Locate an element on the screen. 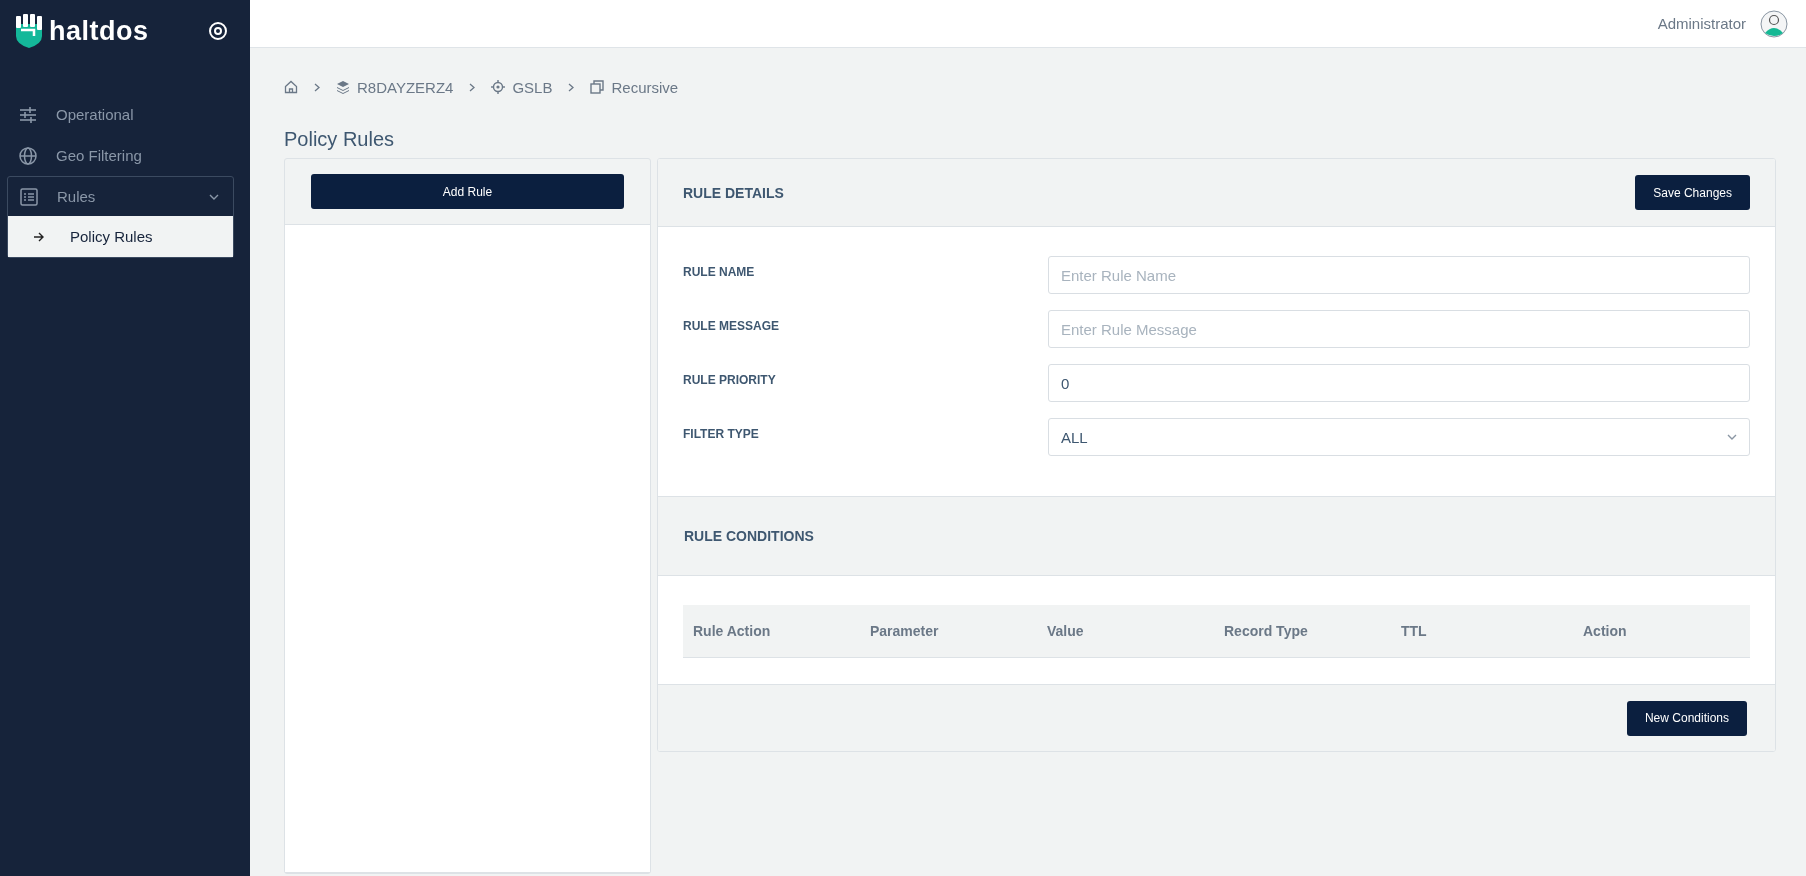 This screenshot has height=876, width=1806. windows-icon is located at coordinates (597, 87).